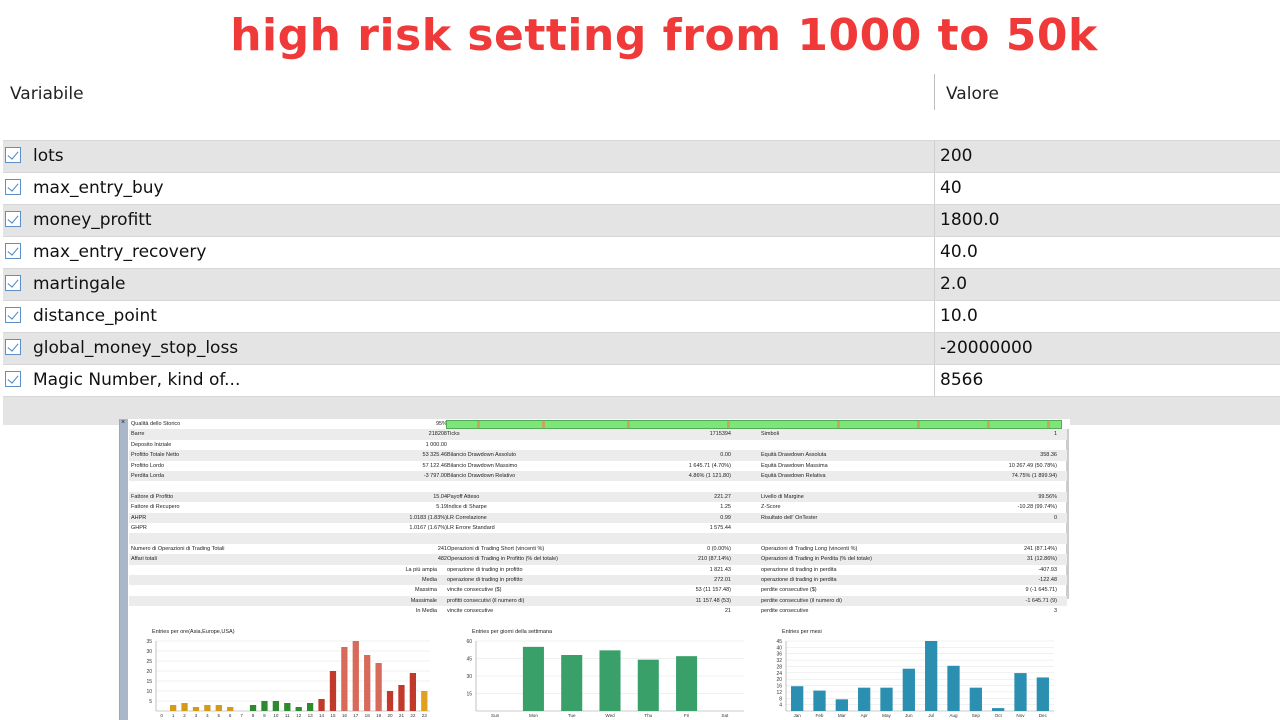 Image resolution: width=1280 pixels, height=720 pixels. I want to click on report-cell: 0.00, so click(725, 455).